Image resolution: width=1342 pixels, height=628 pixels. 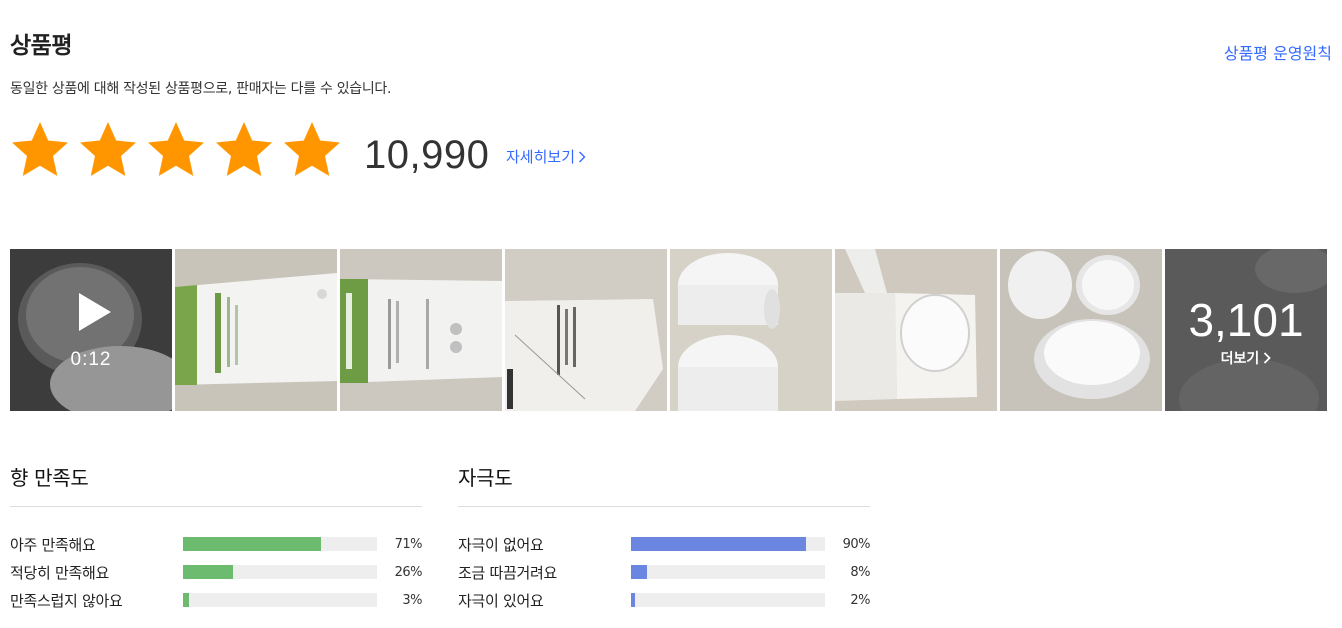 What do you see at coordinates (507, 572) in the screenshot?
I see `survey-row-label: 조금 따끔거려요` at bounding box center [507, 572].